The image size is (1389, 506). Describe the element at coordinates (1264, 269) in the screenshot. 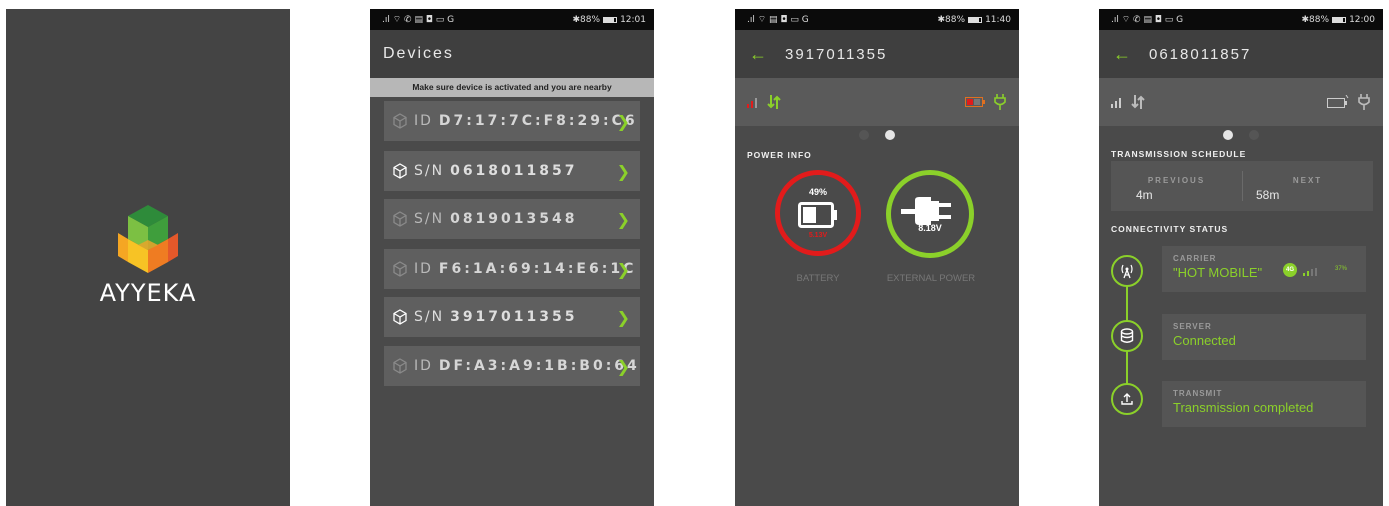

I see `carrier-card: CARRIER "HOT MOBILE" 4G 37%` at that location.